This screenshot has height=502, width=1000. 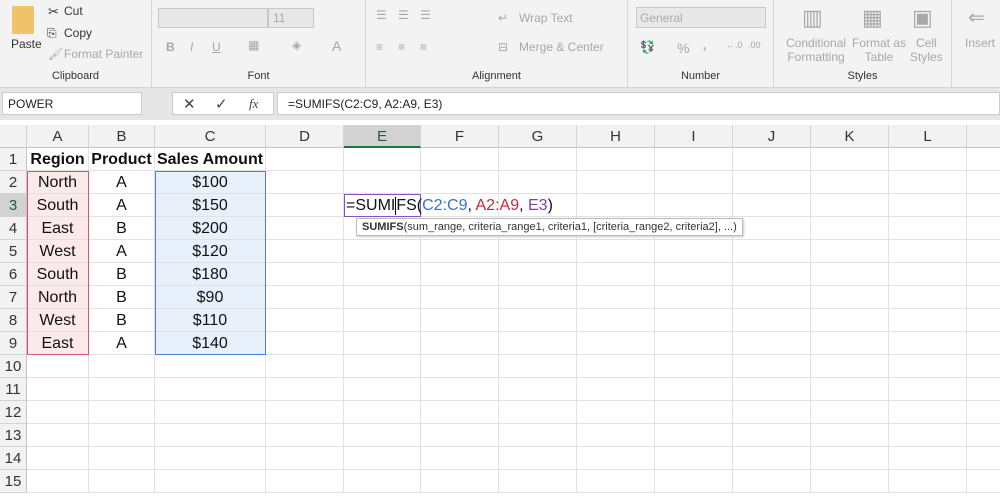 What do you see at coordinates (13, 205) in the screenshot?
I see `row-header-3: 3` at bounding box center [13, 205].